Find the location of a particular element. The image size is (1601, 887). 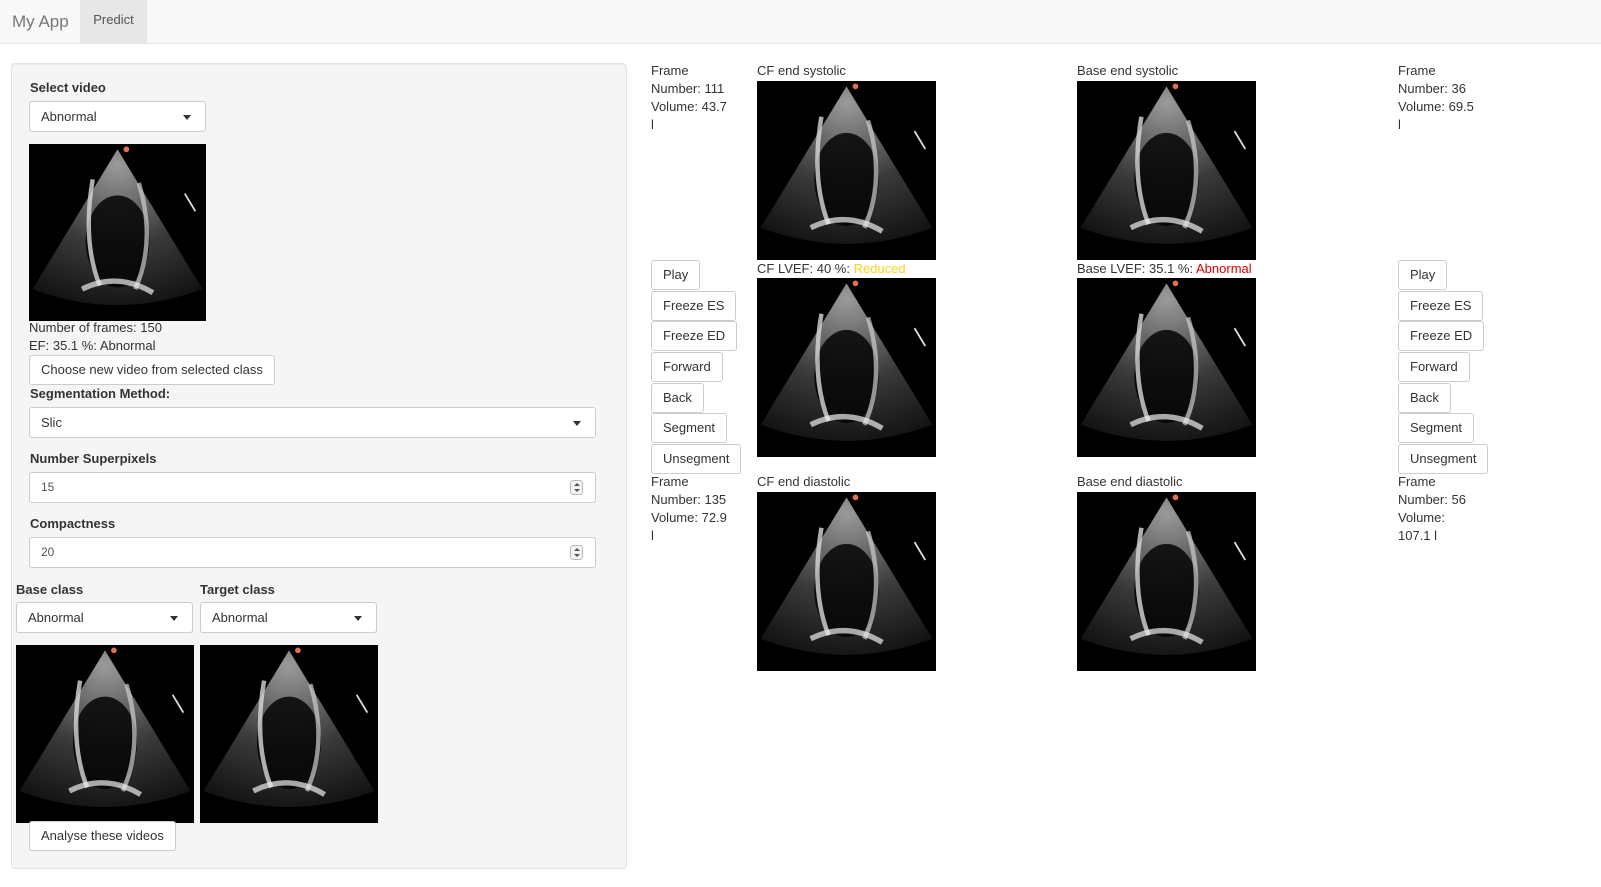

cf-lvef-text: CF LVEF: 40 %: Reduced is located at coordinates (831, 269).